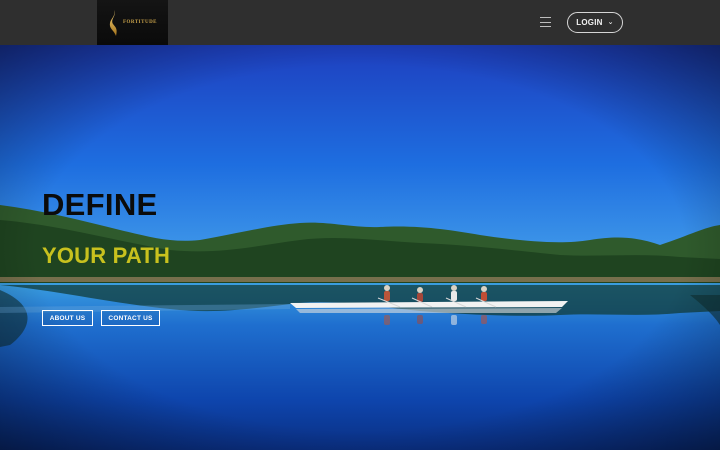  What do you see at coordinates (589, 22) in the screenshot?
I see `login-label: LOGIN` at bounding box center [589, 22].